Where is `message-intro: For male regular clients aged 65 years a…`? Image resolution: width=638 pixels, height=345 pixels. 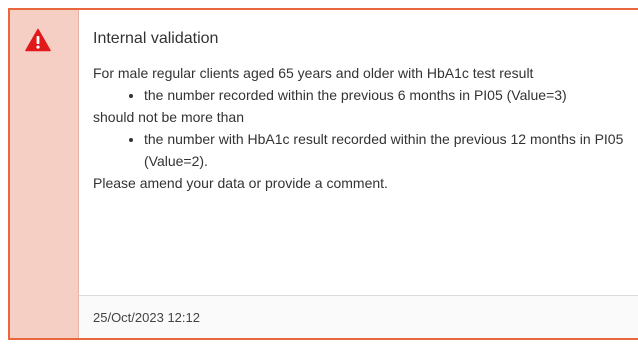
message-intro: For male regular clients aged 65 years a… is located at coordinates (313, 73).